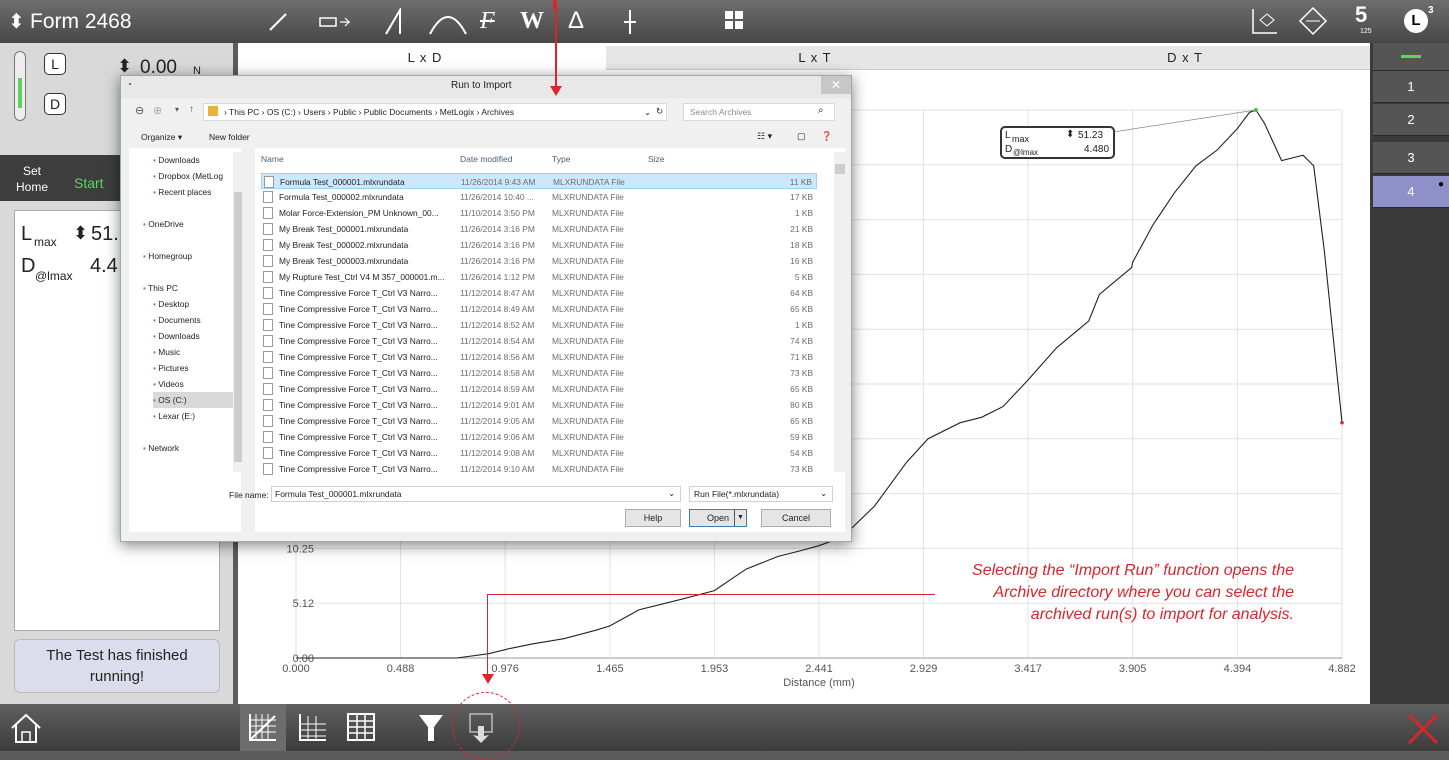 The height and width of the screenshot is (760, 1449). Describe the element at coordinates (823, 493) in the screenshot. I see `filetype-dropdown-icon: ⌄` at that location.